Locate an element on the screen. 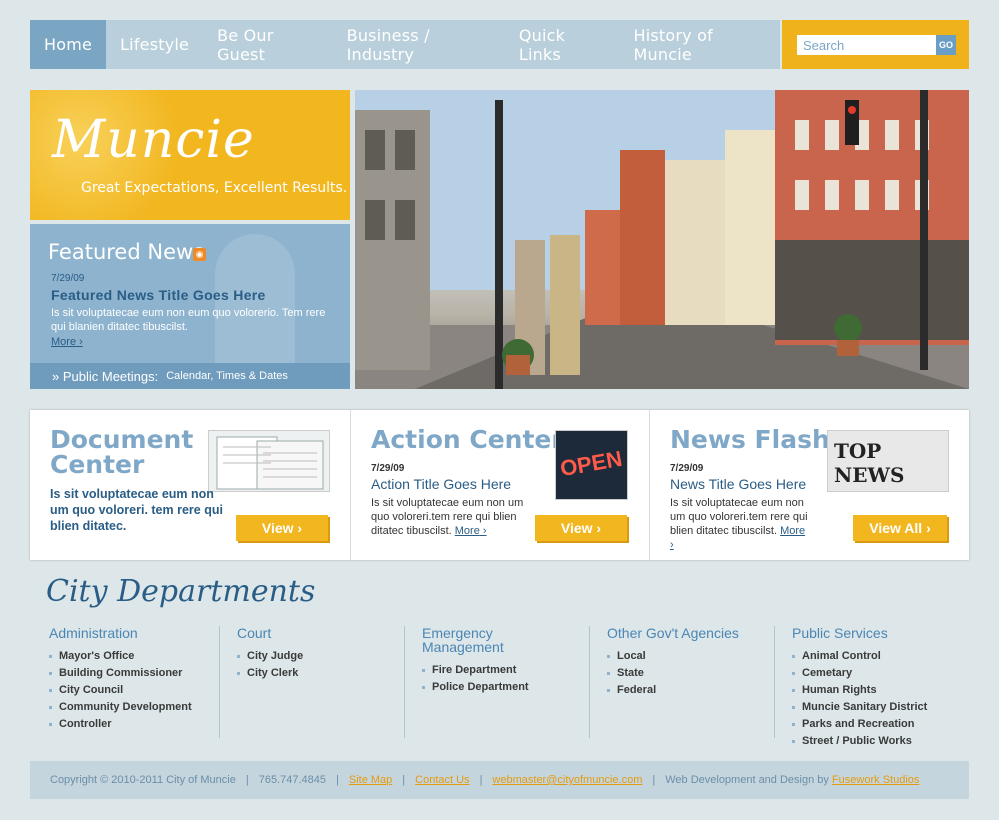 This screenshot has width=999, height=820. dept-link: Parks and Recreation is located at coordinates (879, 724).